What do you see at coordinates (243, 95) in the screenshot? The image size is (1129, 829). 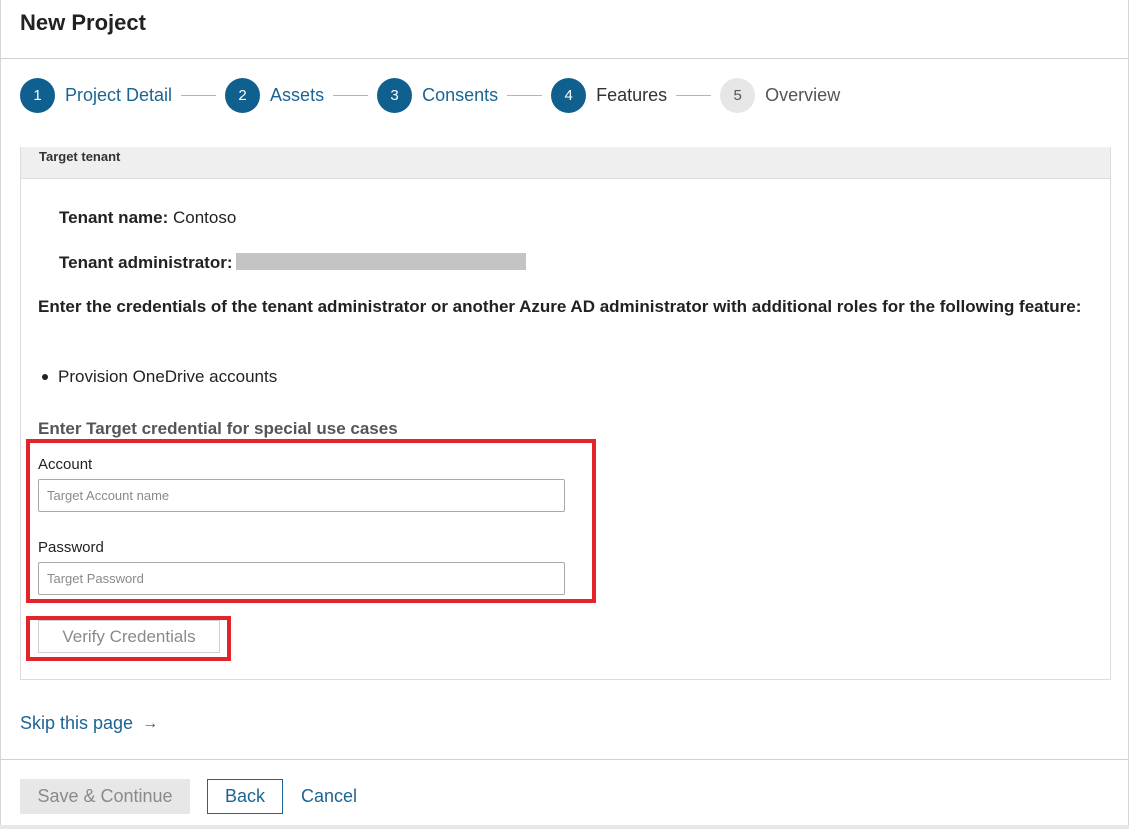 I see `step-number-2: 2` at bounding box center [243, 95].